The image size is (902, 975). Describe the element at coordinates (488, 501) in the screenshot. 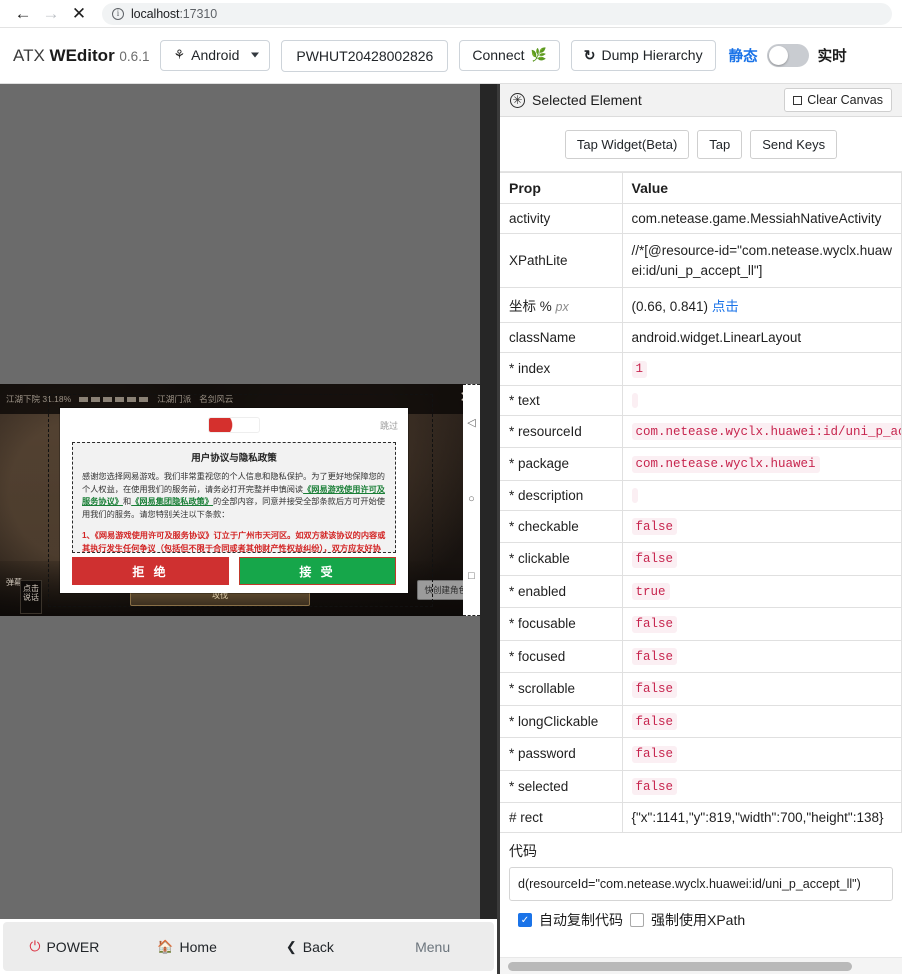

I see `canvas-dark-edge` at that location.